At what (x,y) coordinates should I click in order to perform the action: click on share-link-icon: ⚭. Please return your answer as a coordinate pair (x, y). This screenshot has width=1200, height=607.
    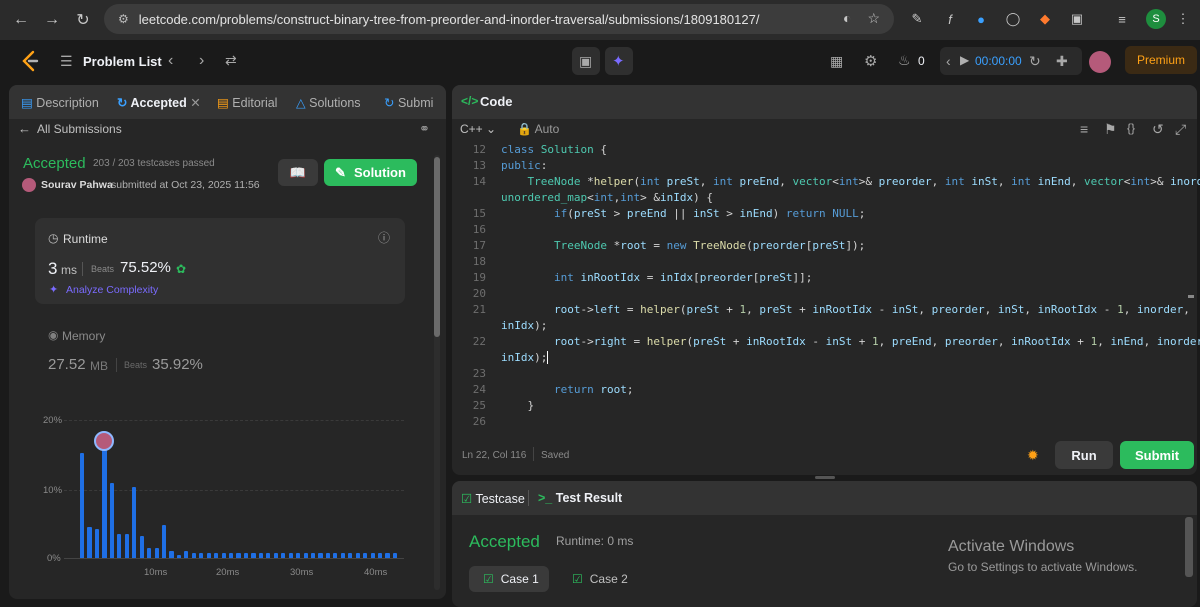
    Looking at the image, I should click on (424, 129).